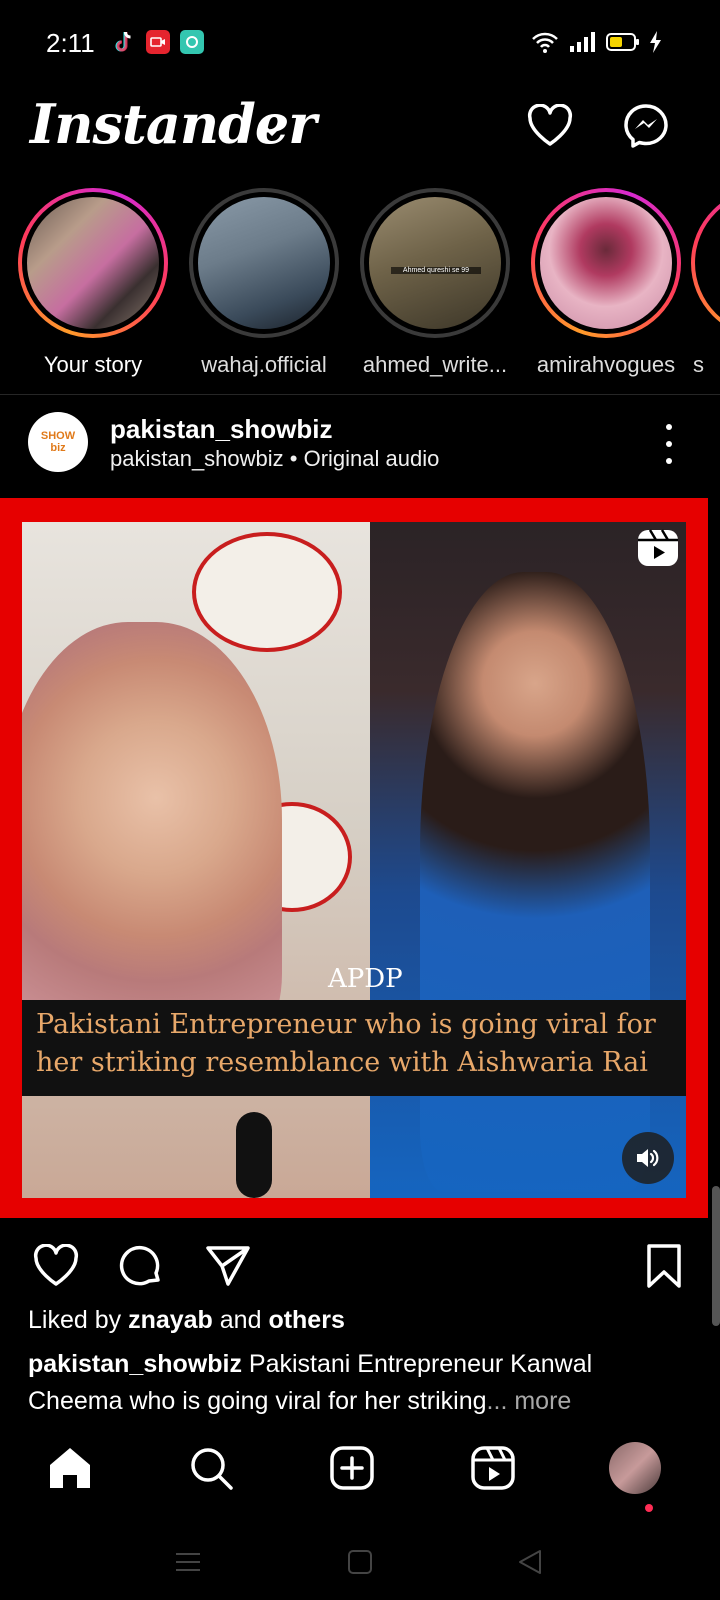  Describe the element at coordinates (135, 1364) in the screenshot. I see `caption-username: pakistan_showbiz` at that location.